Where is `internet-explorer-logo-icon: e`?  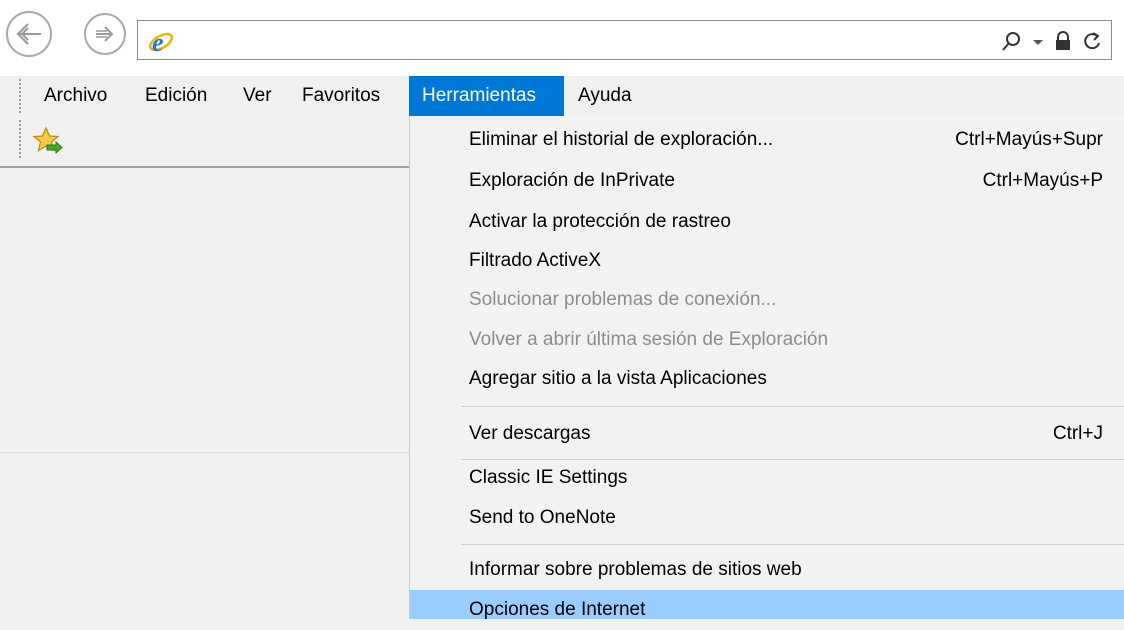 internet-explorer-logo-icon: e is located at coordinates (161, 42).